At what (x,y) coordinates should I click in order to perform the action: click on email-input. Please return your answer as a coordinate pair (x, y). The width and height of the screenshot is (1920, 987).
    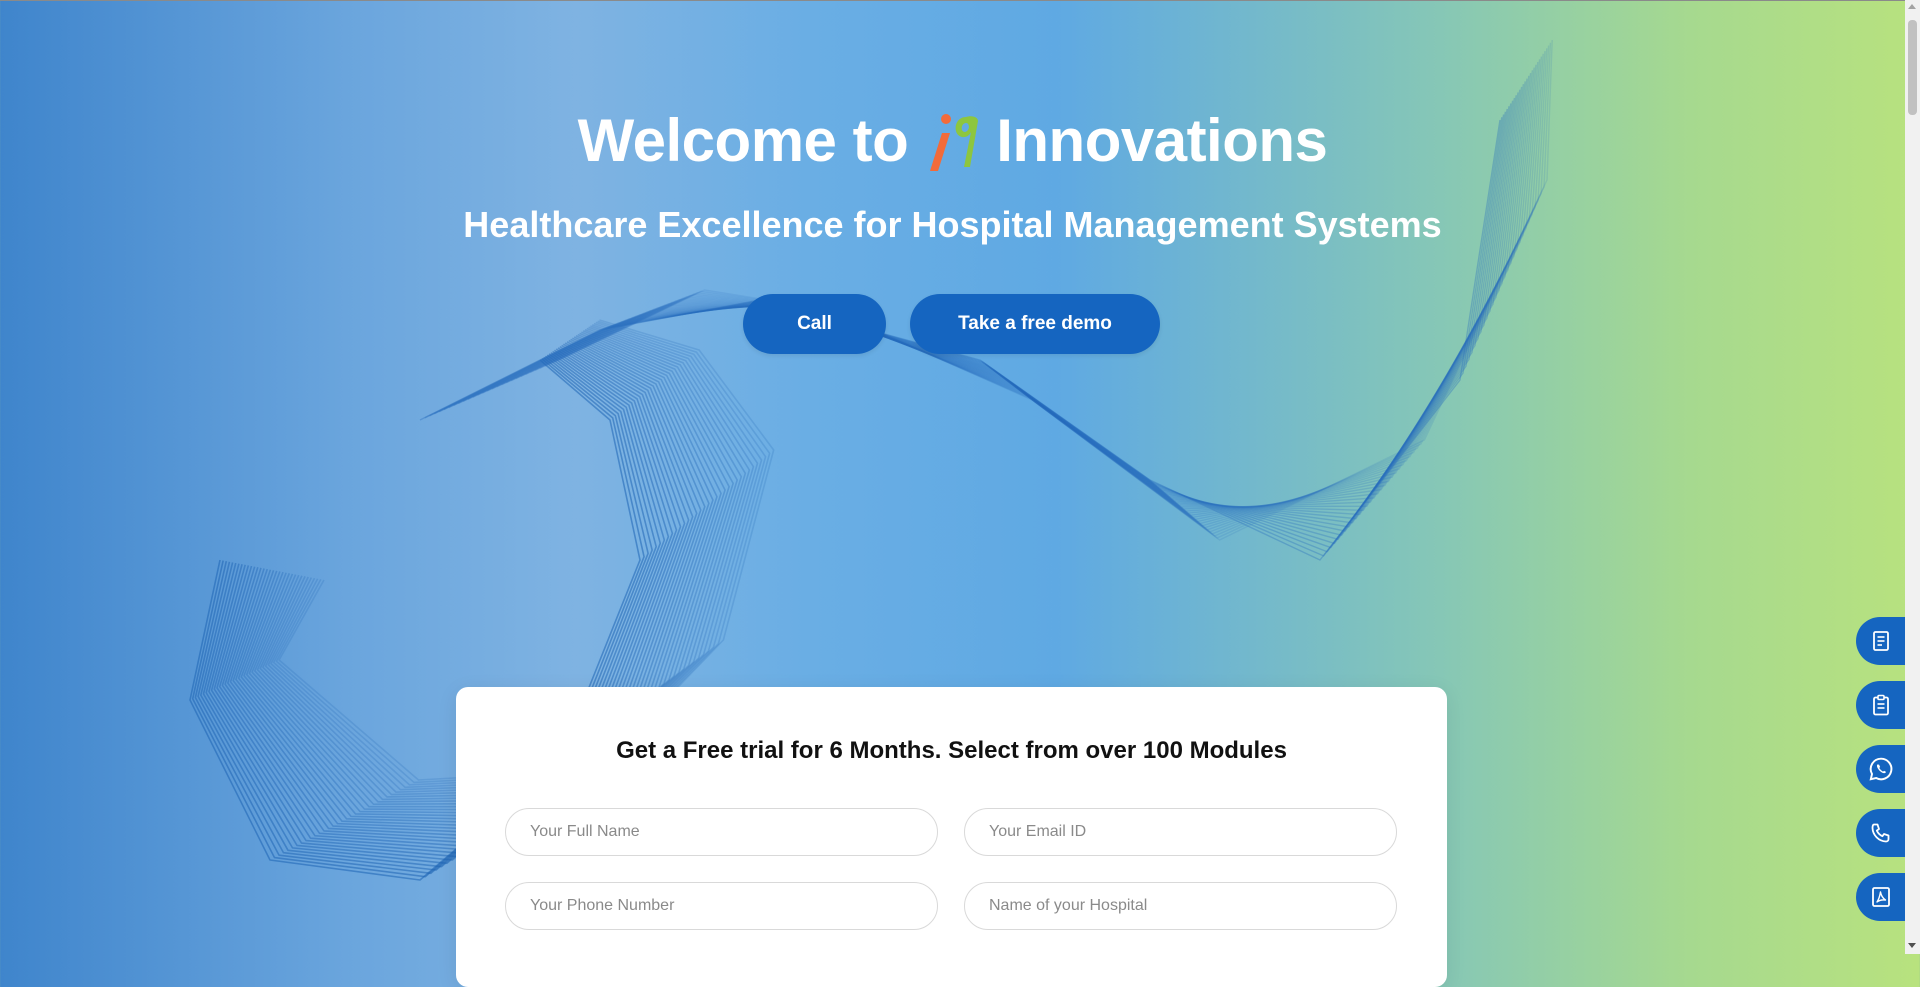
    Looking at the image, I should click on (1180, 832).